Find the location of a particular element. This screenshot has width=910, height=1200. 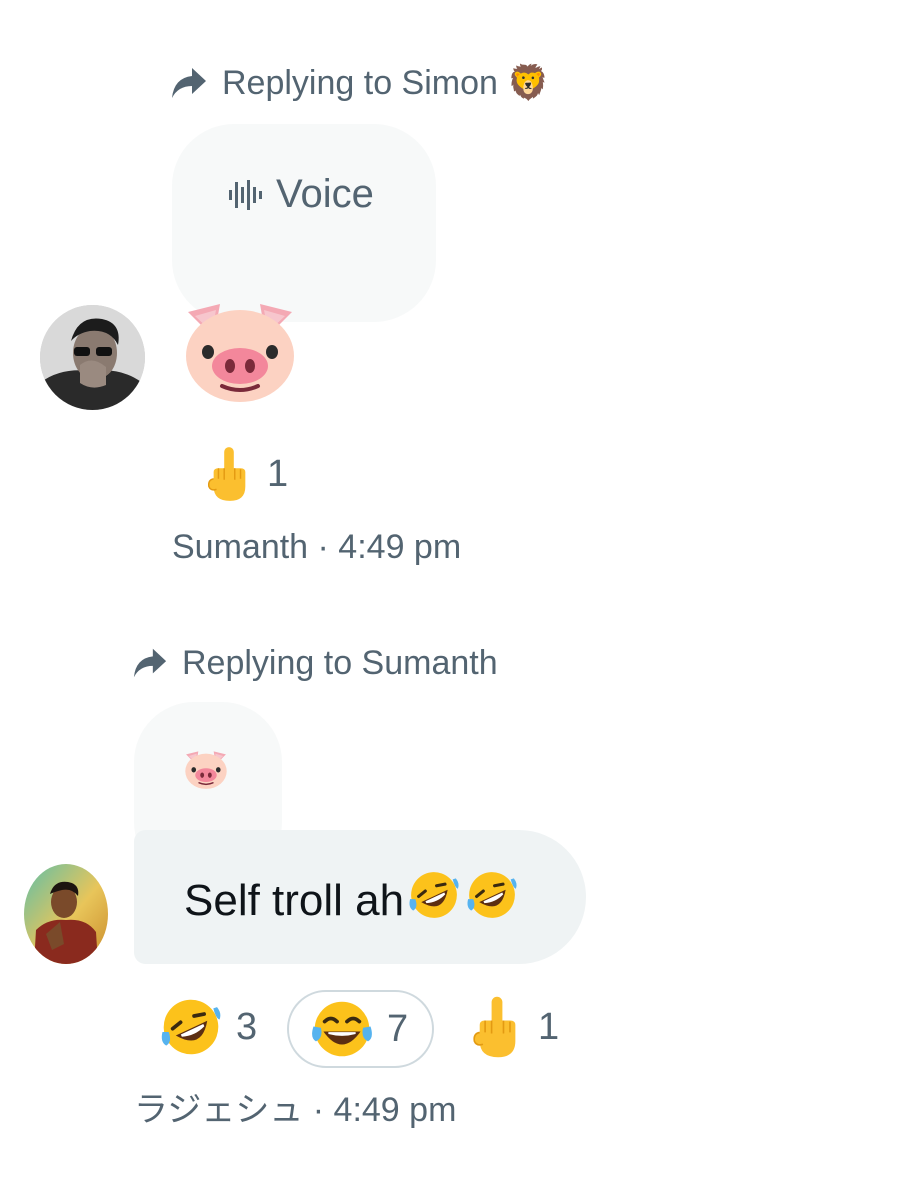

message-meta: ラジェシュ · 4:49 pm is located at coordinates (295, 1110).